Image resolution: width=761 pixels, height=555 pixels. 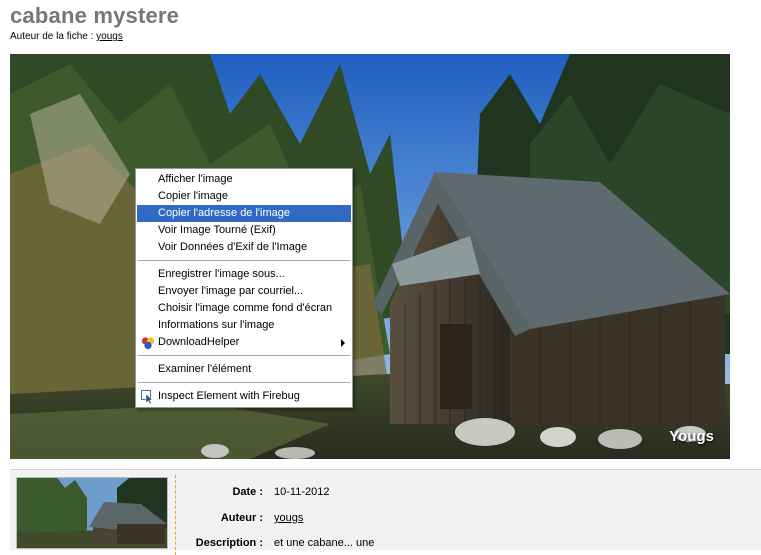 What do you see at coordinates (53, 36) in the screenshot?
I see `author-prefix: Auteur de la fiche :` at bounding box center [53, 36].